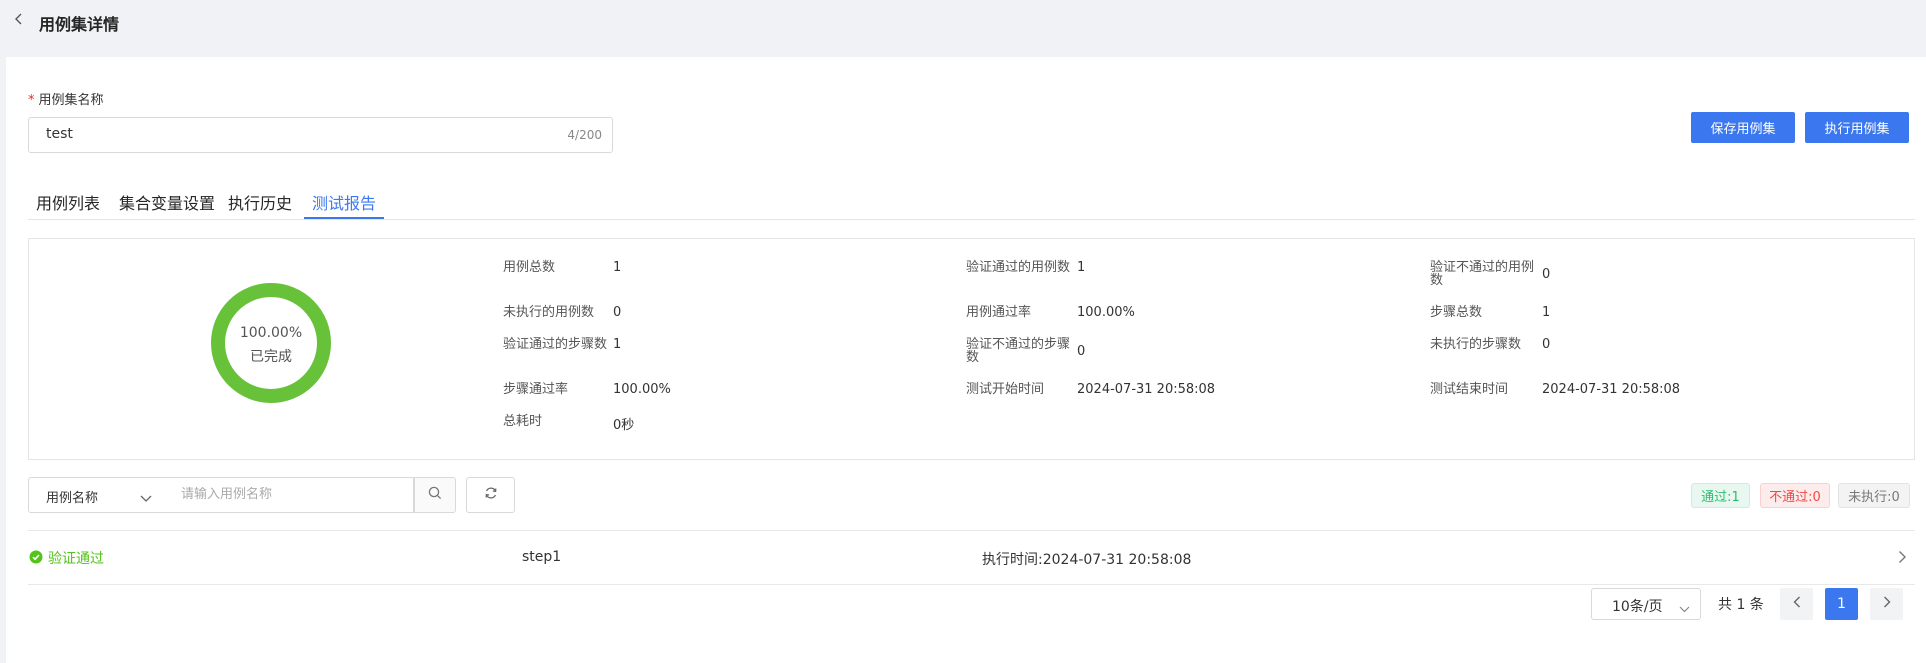 This screenshot has height=663, width=1926. Describe the element at coordinates (617, 267) in the screenshot. I see `stat-value-total-cases: 1` at that location.